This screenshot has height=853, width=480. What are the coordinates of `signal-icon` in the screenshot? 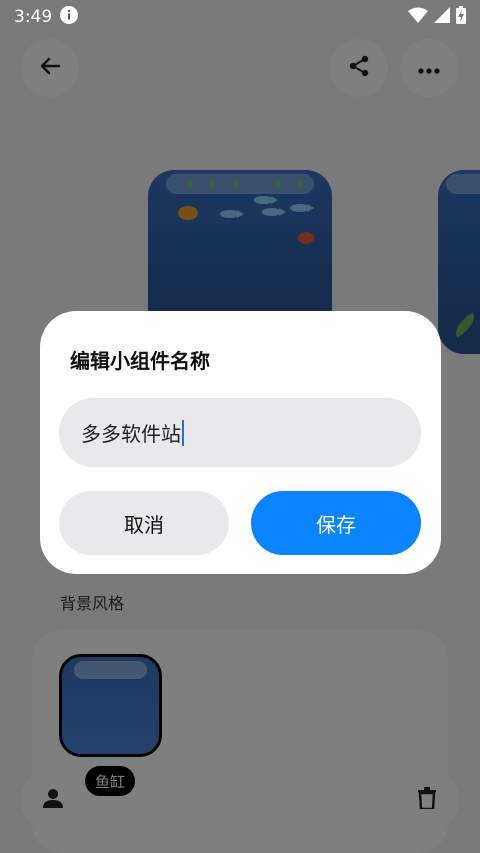 It's located at (442, 17).